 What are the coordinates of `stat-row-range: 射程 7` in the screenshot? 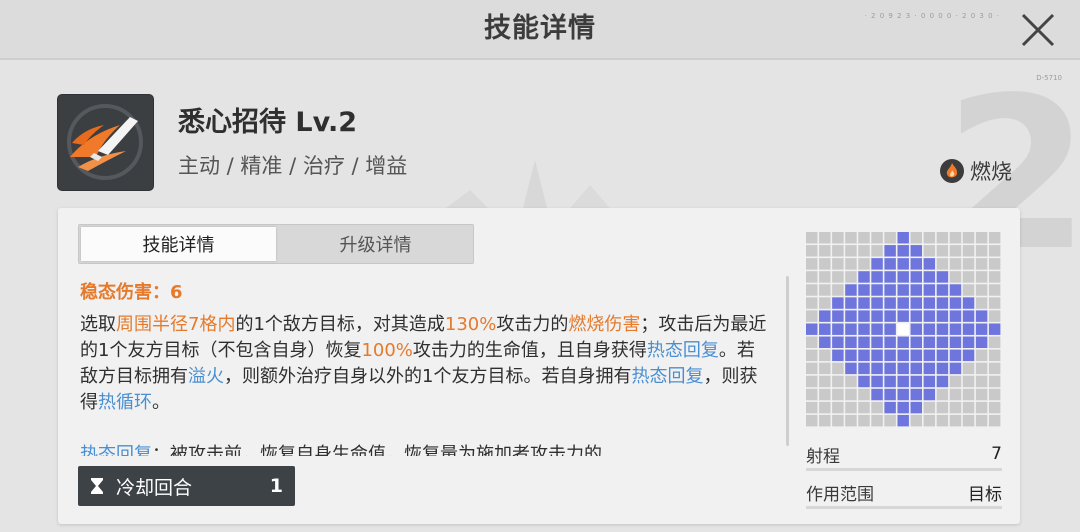 It's located at (904, 455).